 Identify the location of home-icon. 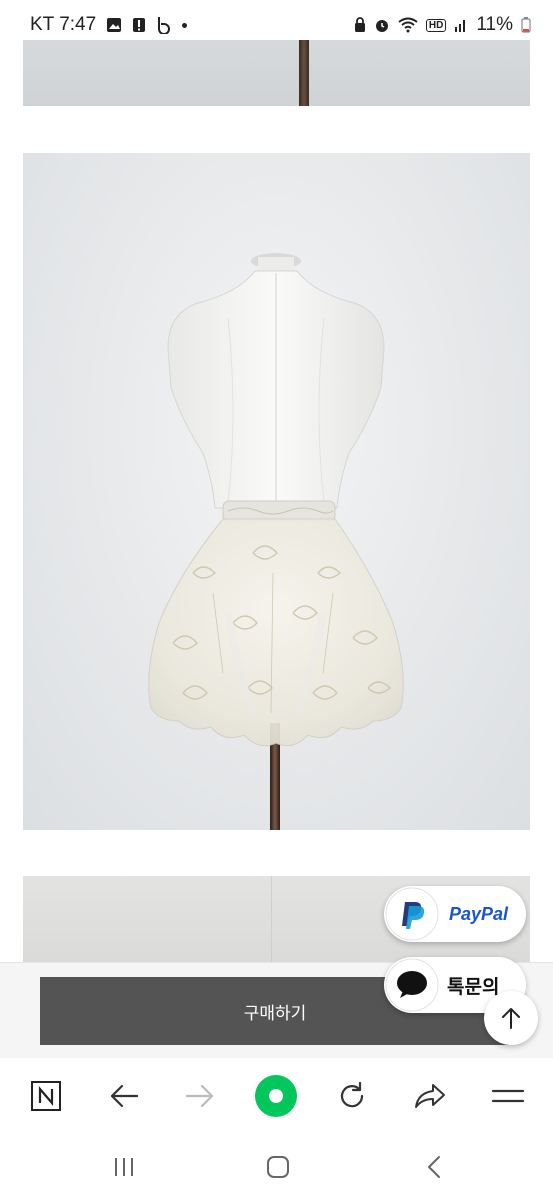
(278, 1167).